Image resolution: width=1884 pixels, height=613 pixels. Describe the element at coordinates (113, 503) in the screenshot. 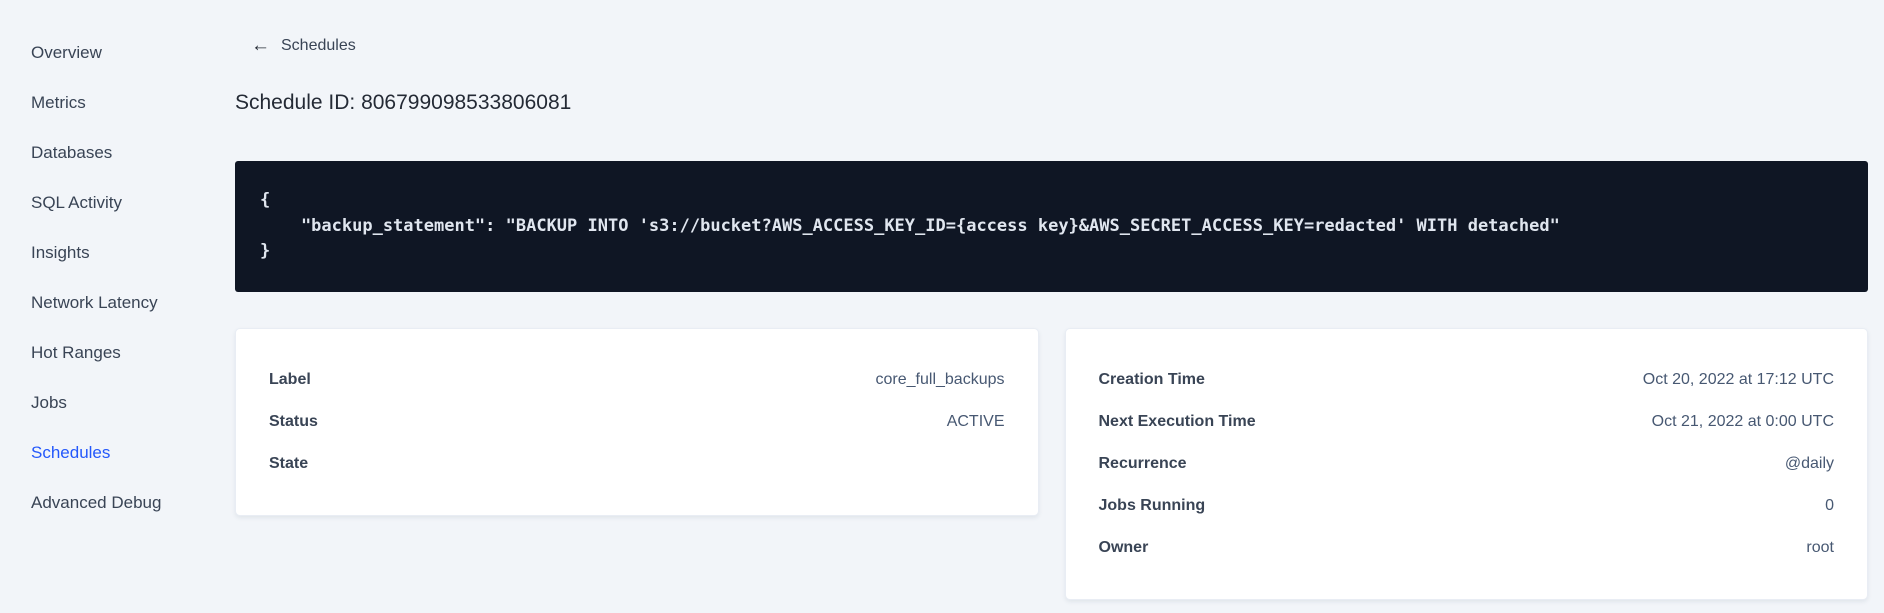

I see `sidebar-item-advanced-debug: Advanced Debug` at that location.